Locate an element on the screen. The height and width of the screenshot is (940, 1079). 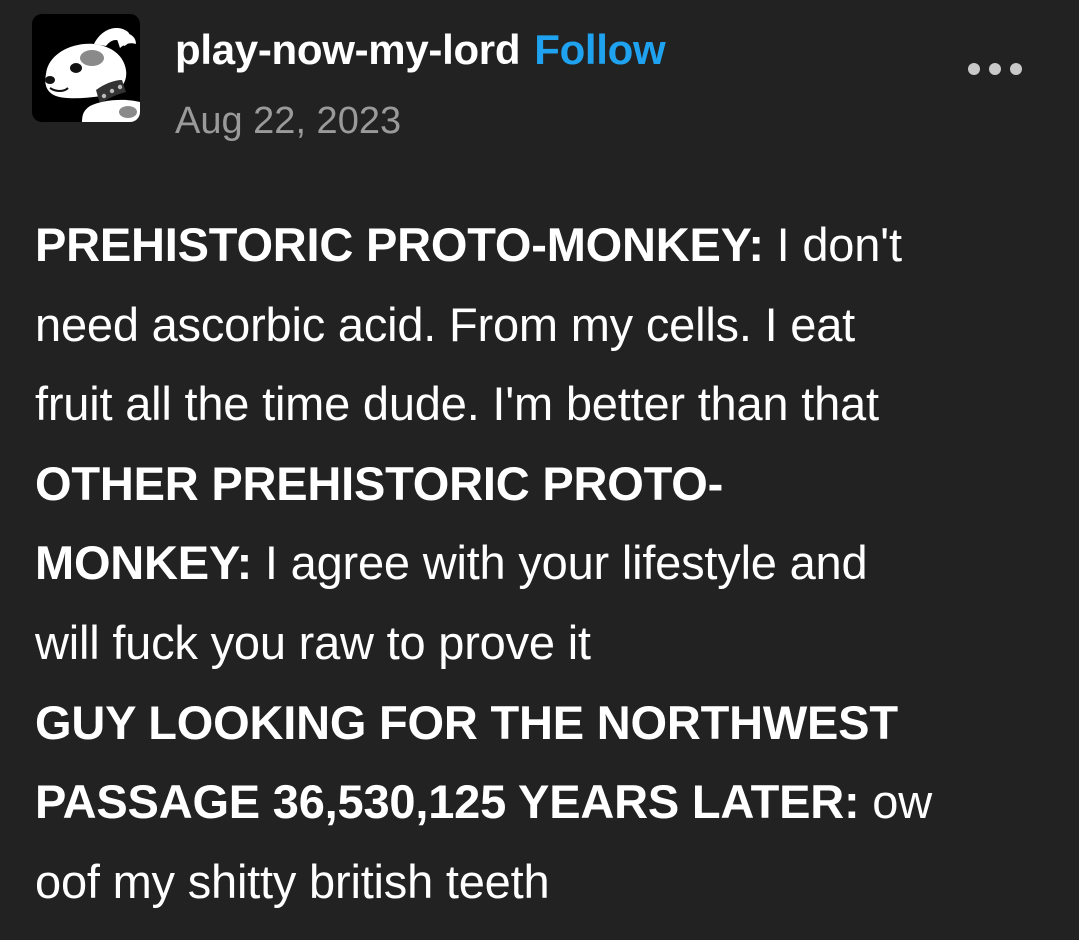
line-text: I don't is located at coordinates (832, 244).